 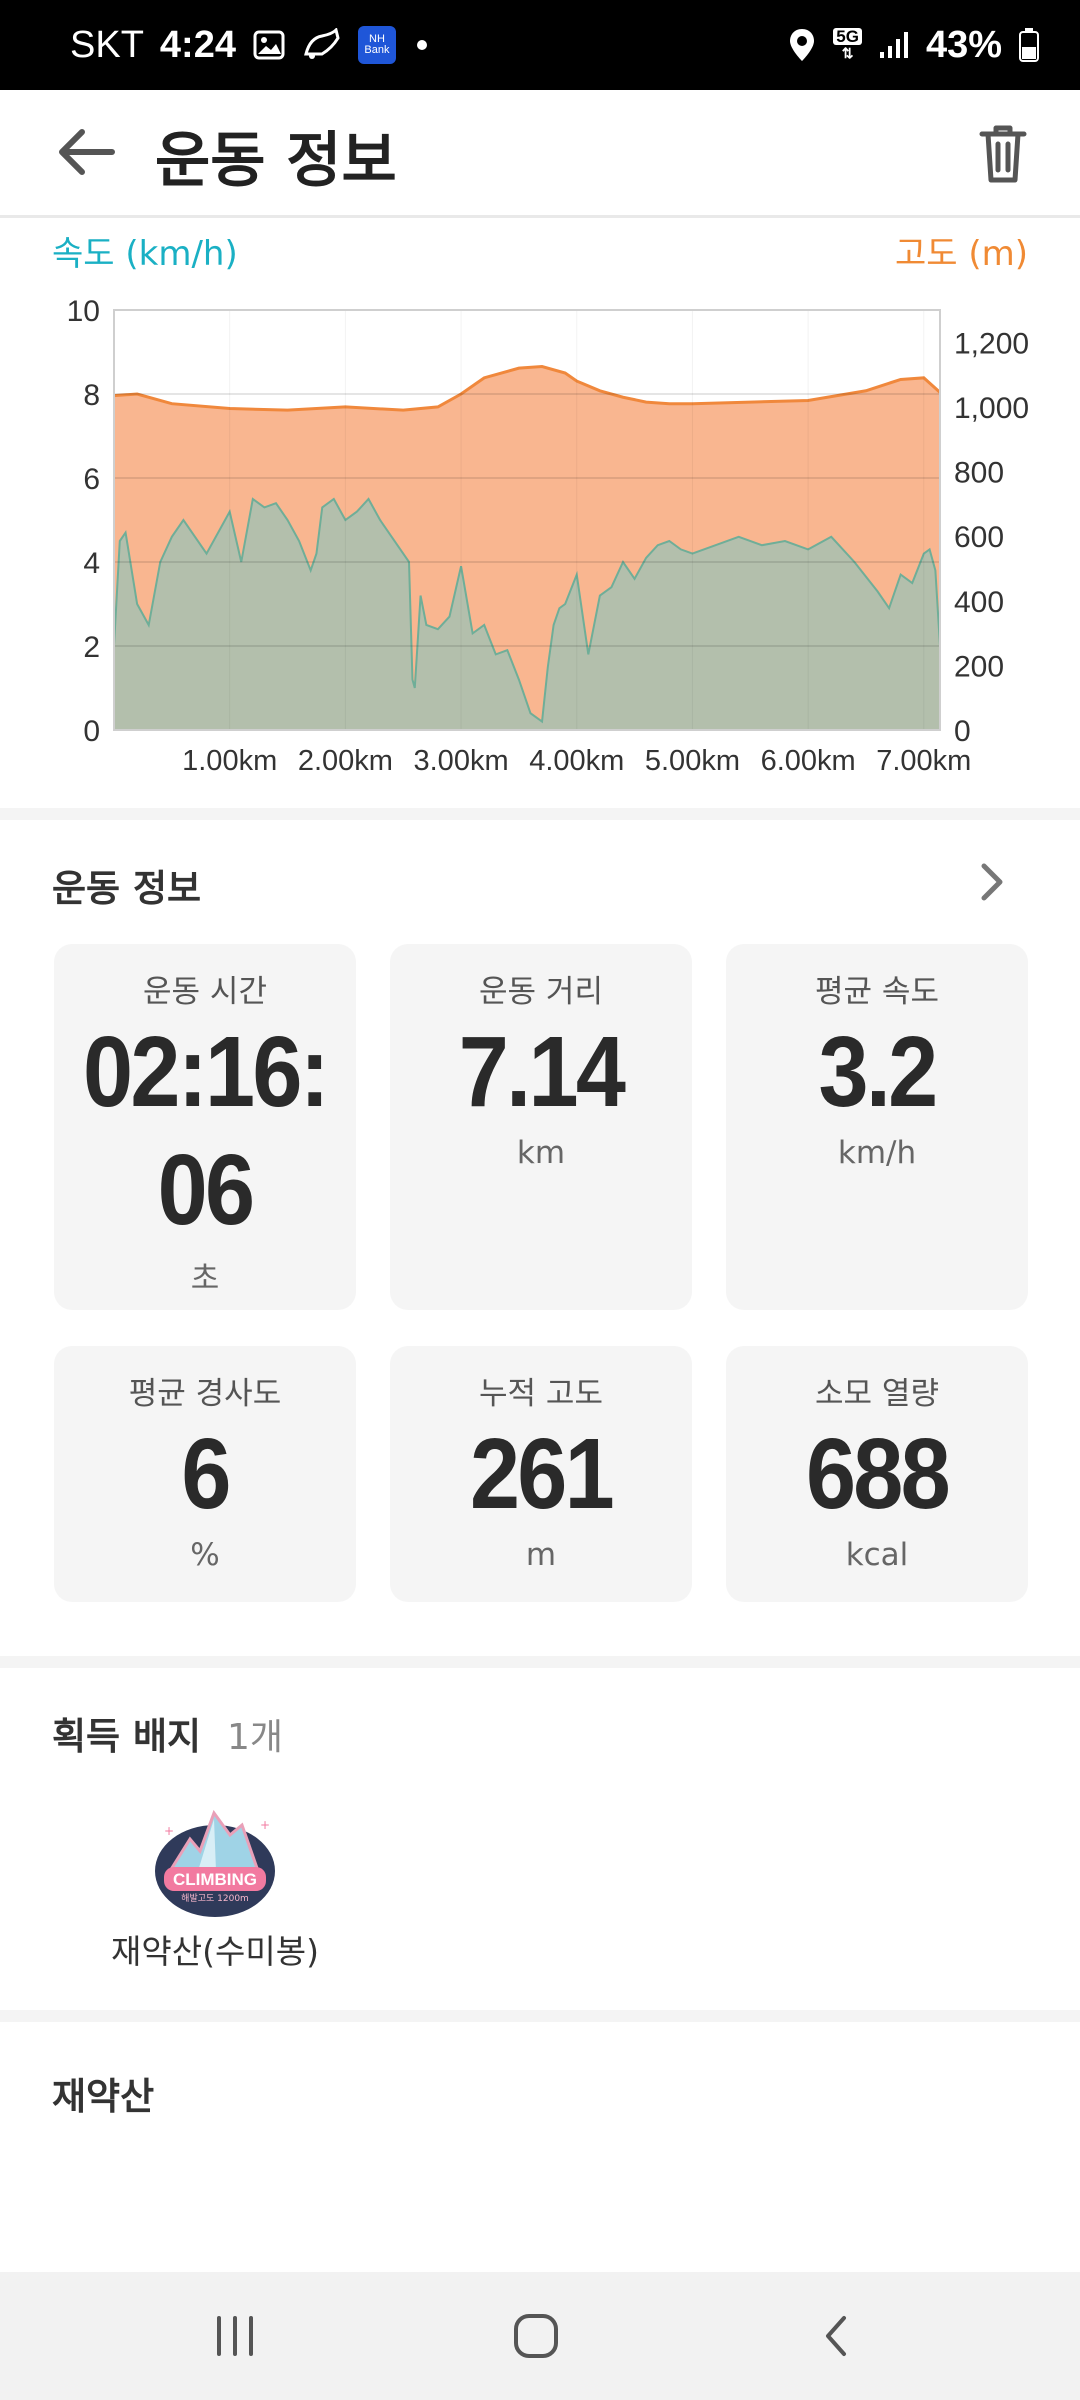 I want to click on distance-tick-label: 5.00km, so click(x=692, y=761).